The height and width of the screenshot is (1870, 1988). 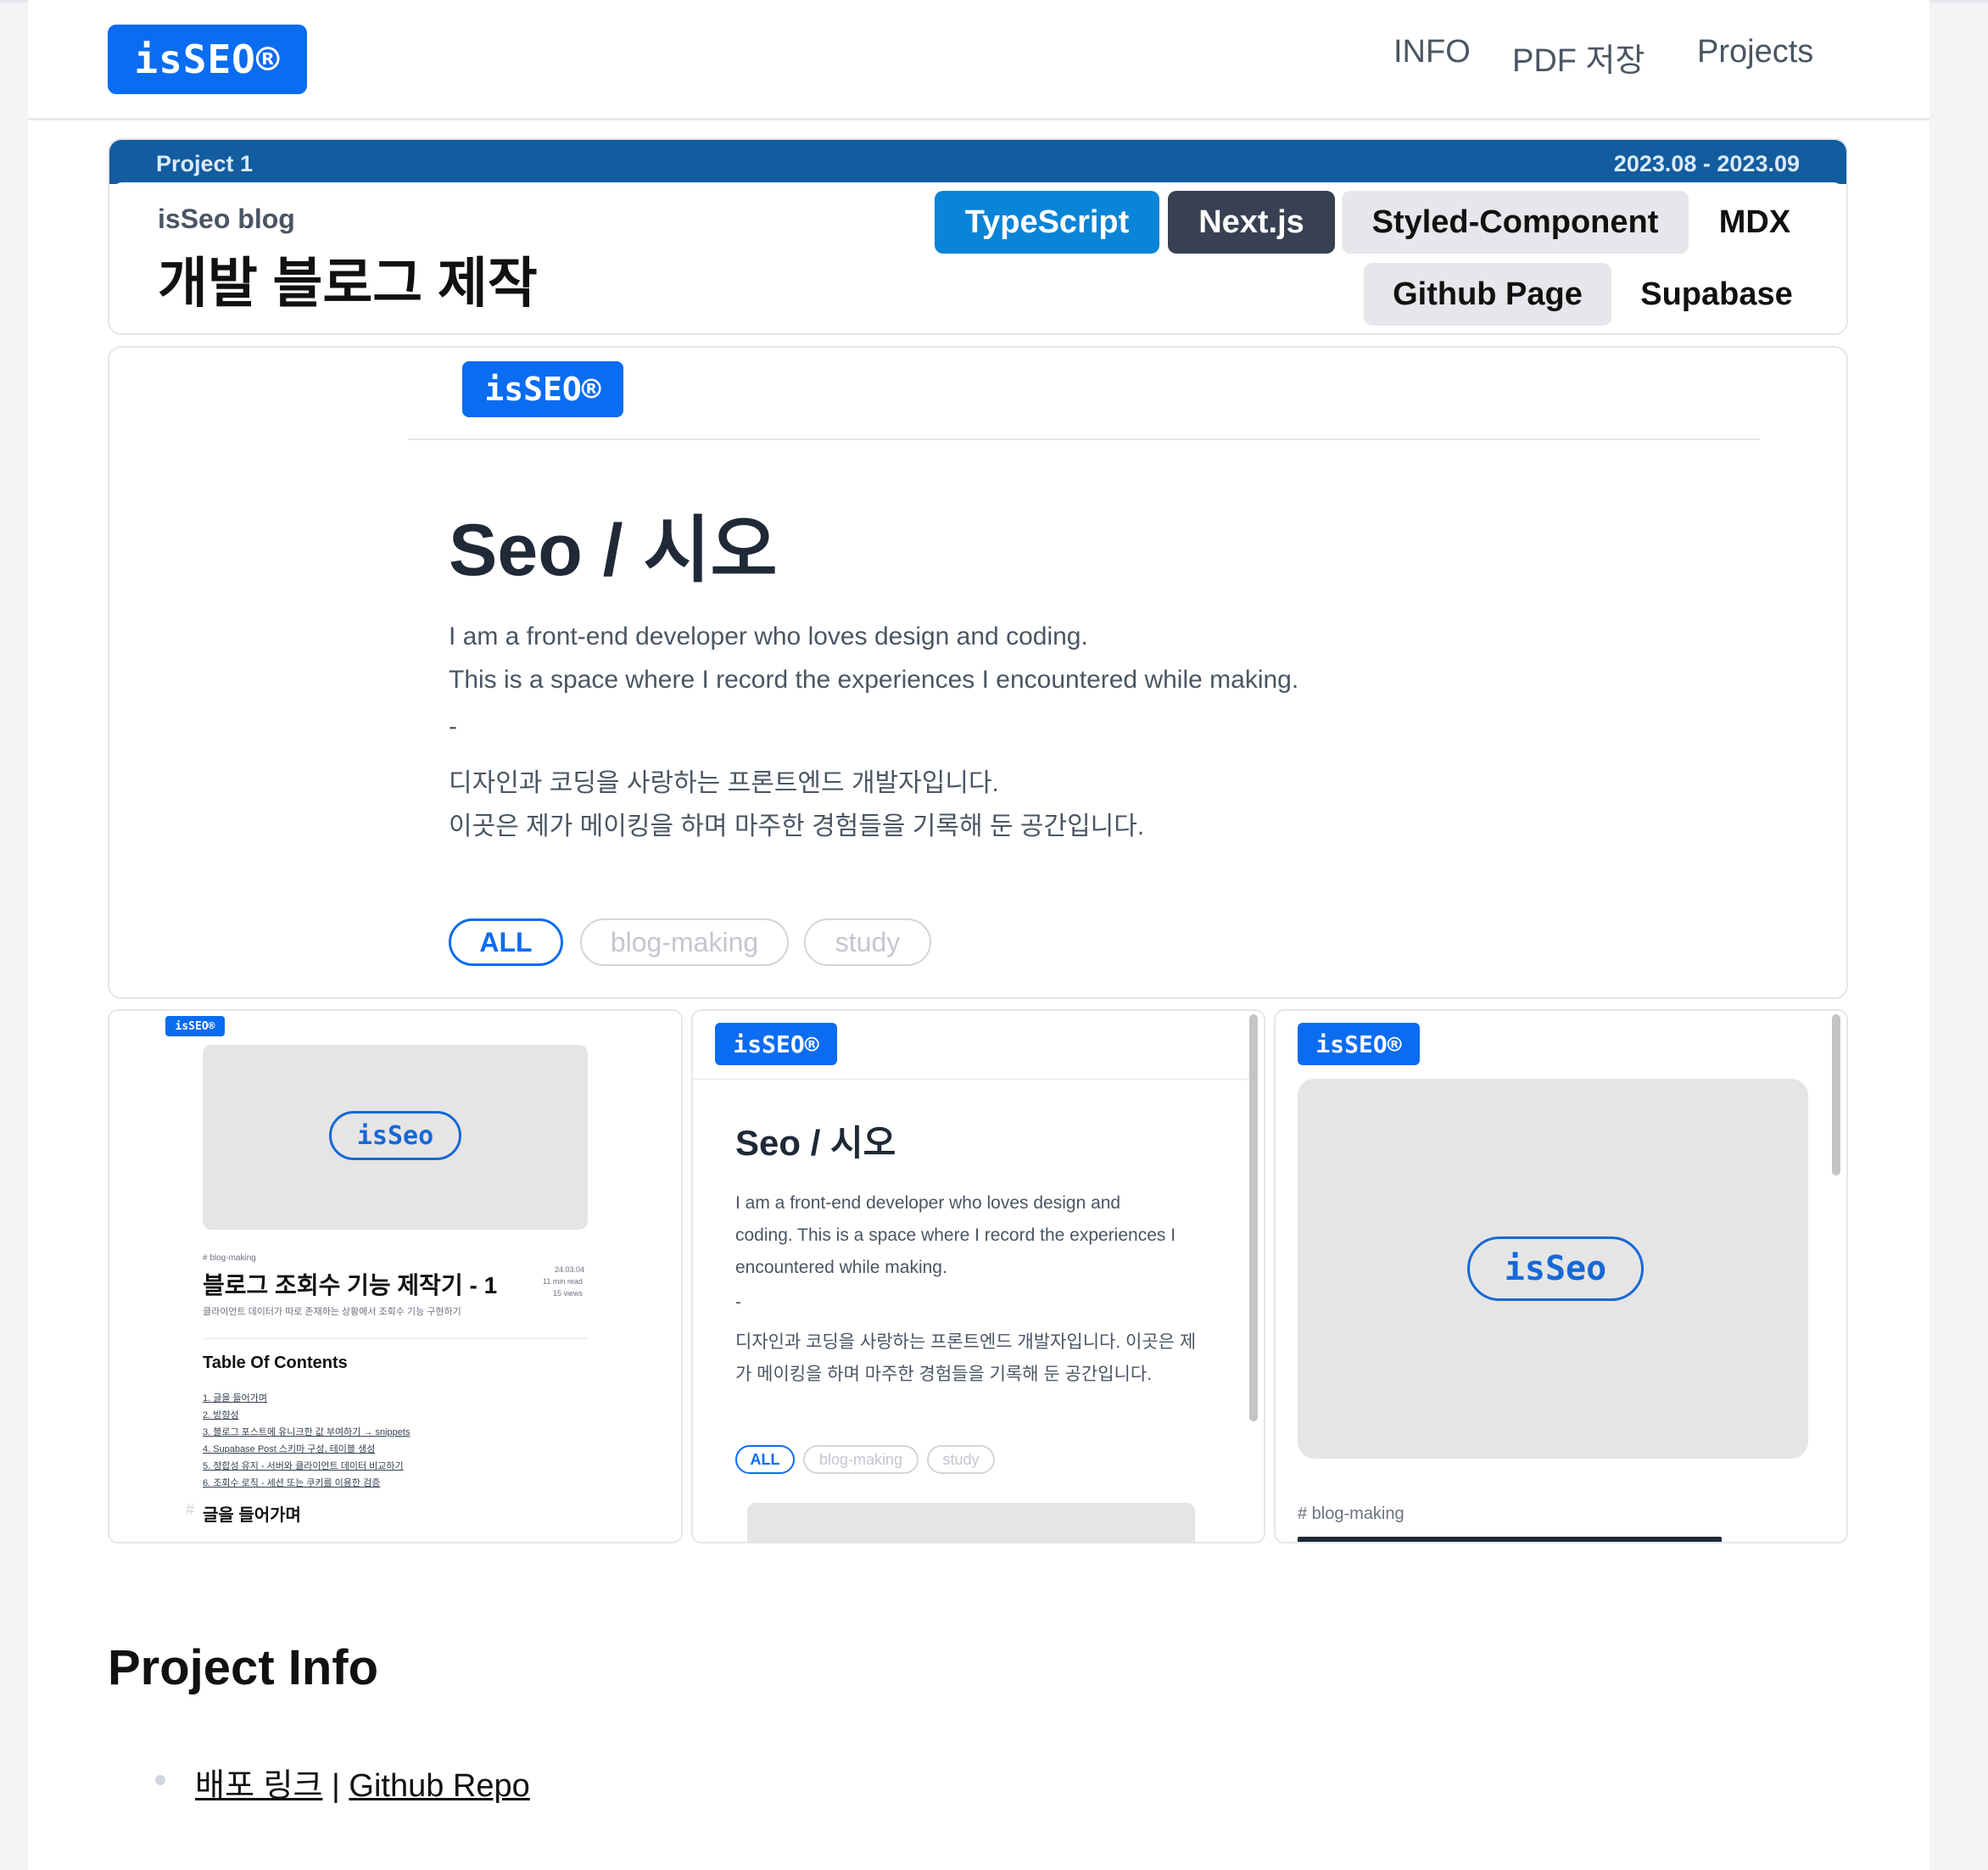 What do you see at coordinates (252, 1515) in the screenshot?
I see `section-heading: 글을 들어가며` at bounding box center [252, 1515].